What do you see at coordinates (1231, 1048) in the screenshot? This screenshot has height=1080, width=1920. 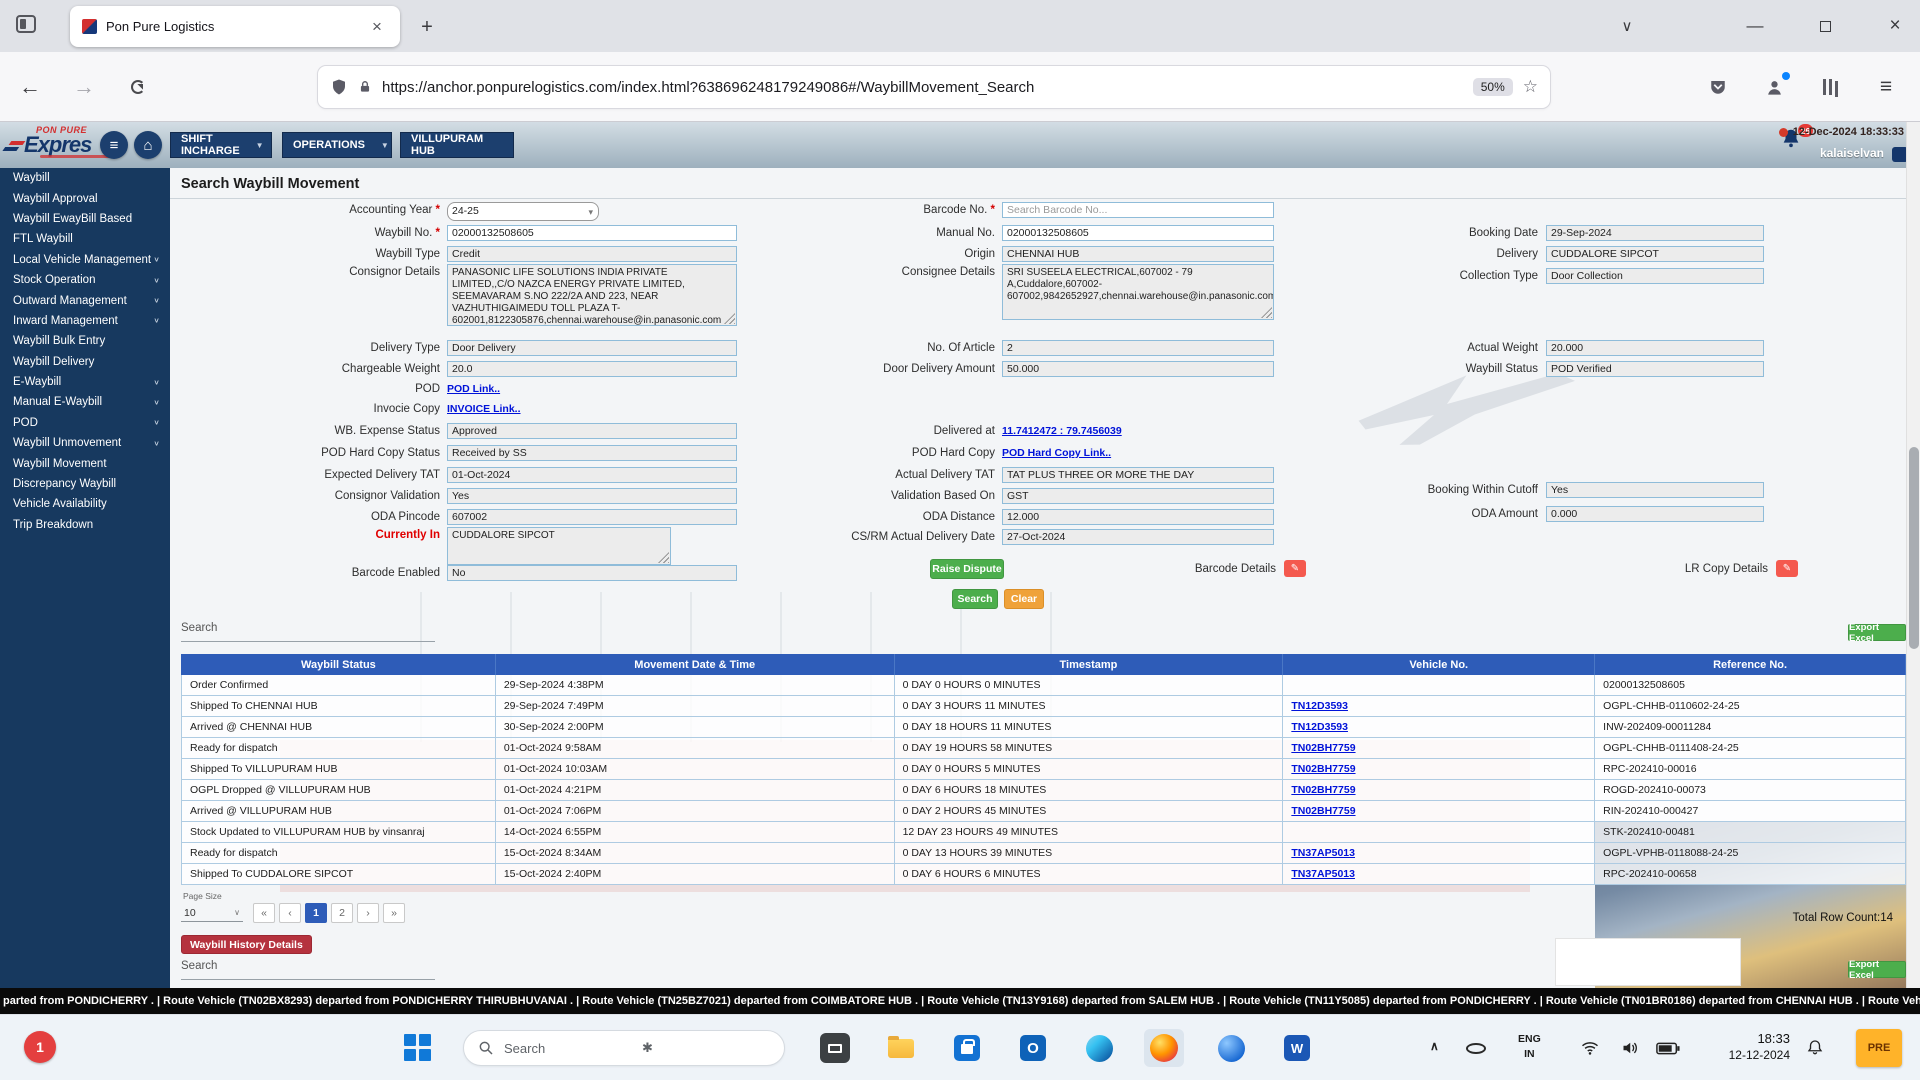 I see `browser-globe-app-icon` at bounding box center [1231, 1048].